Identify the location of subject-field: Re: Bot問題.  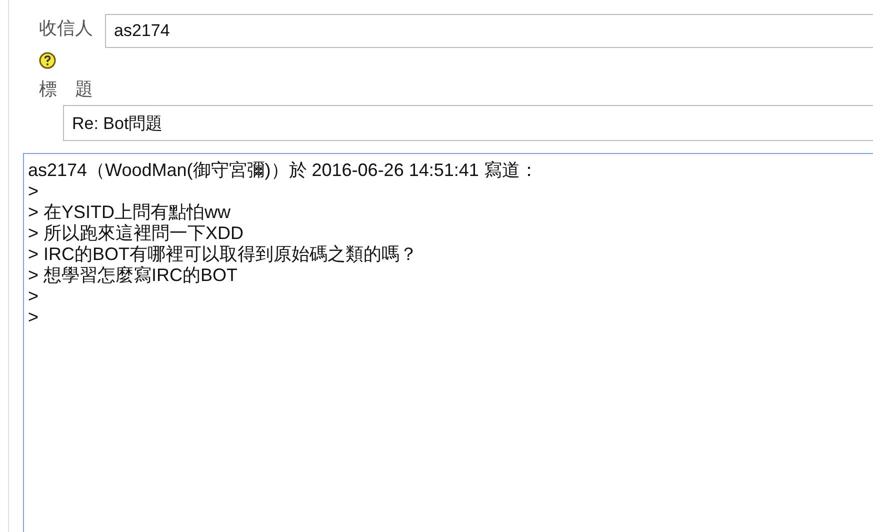
(468, 123).